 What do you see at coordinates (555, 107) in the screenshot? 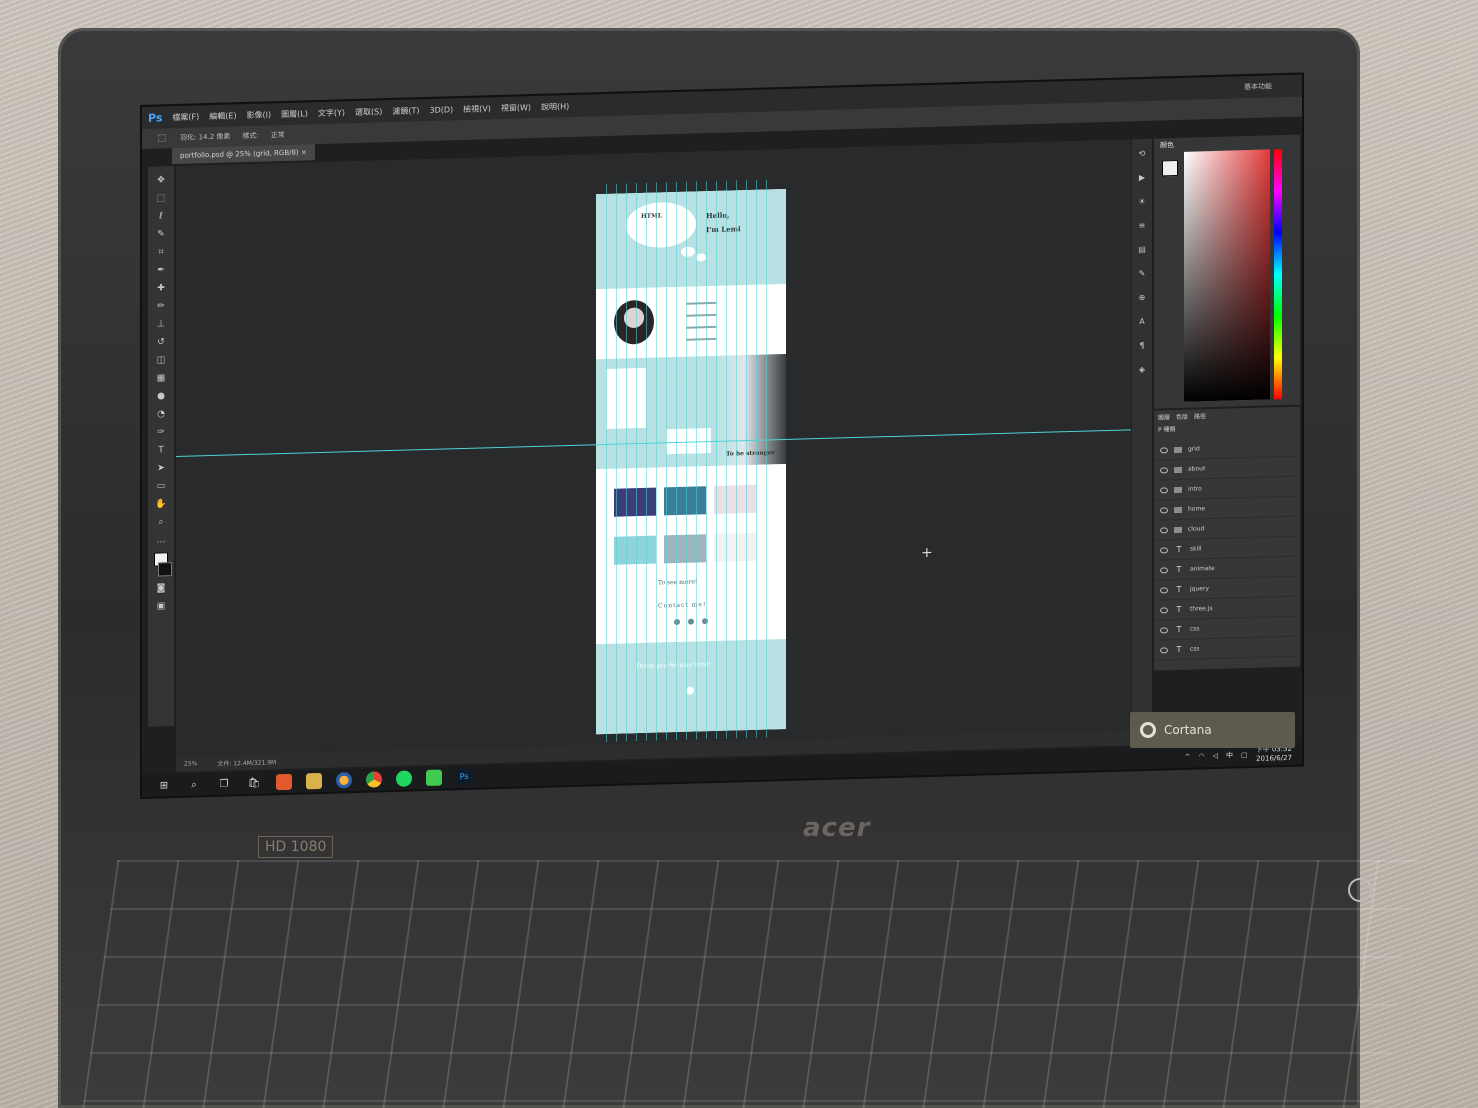
I see `menu-help: 說明(H)` at bounding box center [555, 107].